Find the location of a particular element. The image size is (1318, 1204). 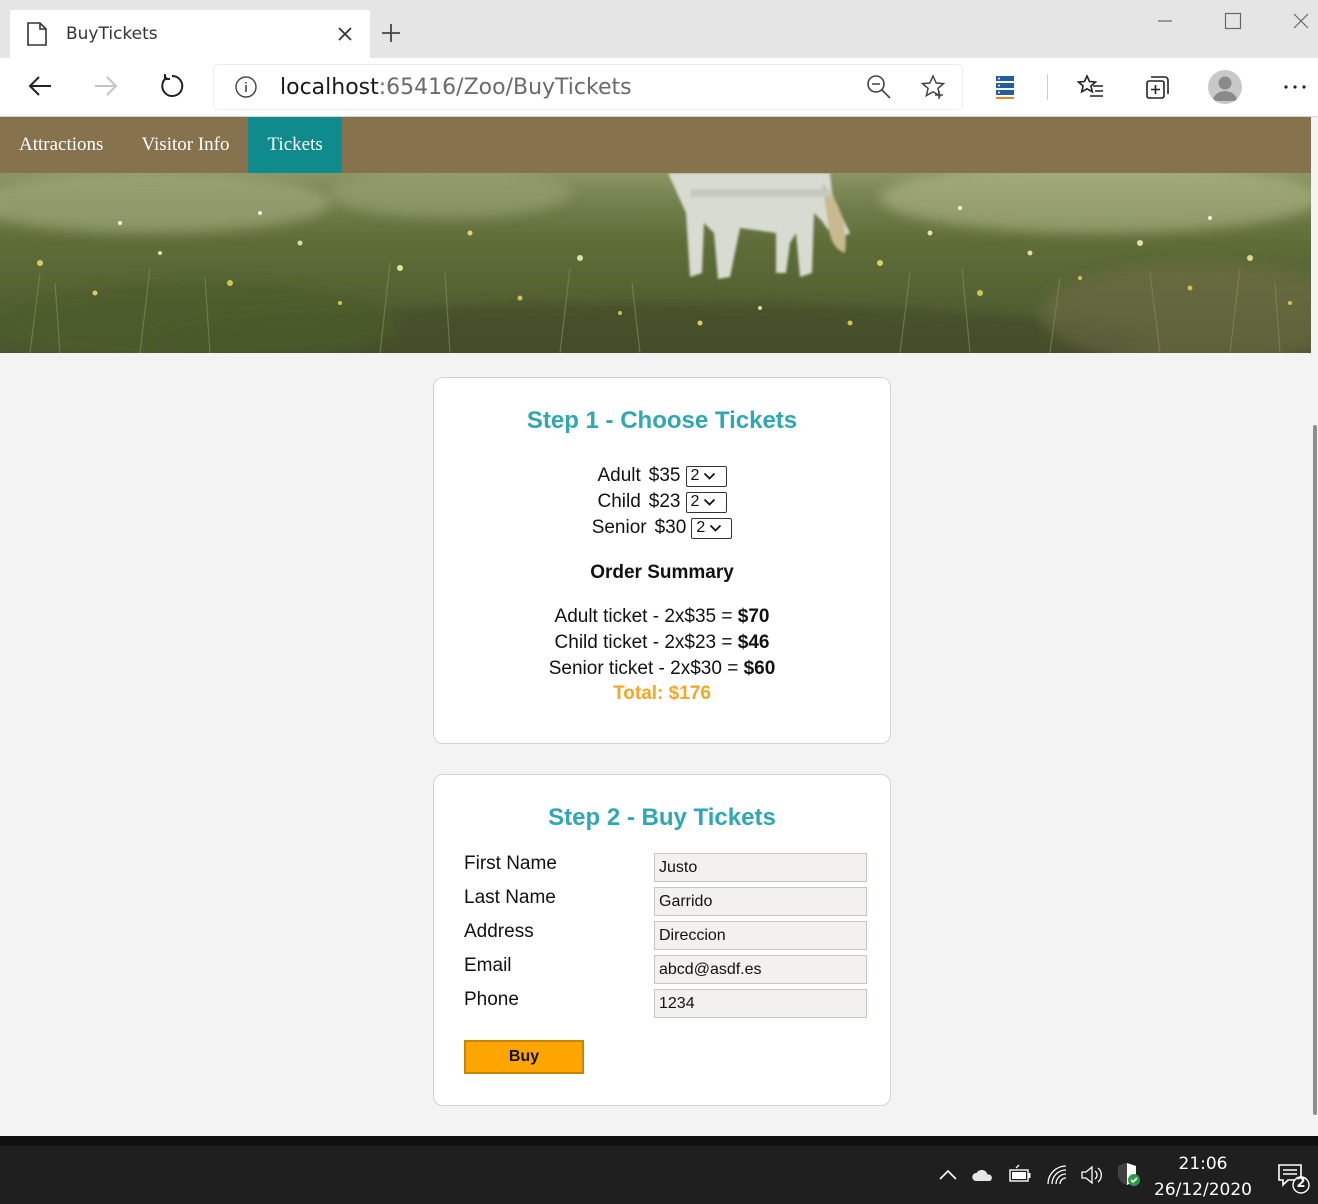

ticket-price: $23 is located at coordinates (664, 501).